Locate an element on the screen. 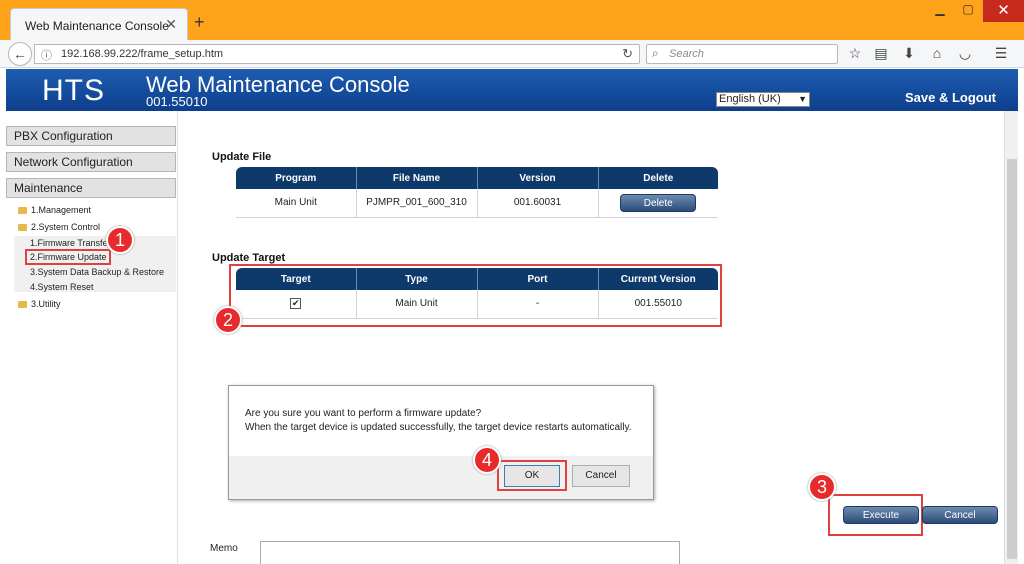  scrollbar-thumb is located at coordinates (1012, 359).